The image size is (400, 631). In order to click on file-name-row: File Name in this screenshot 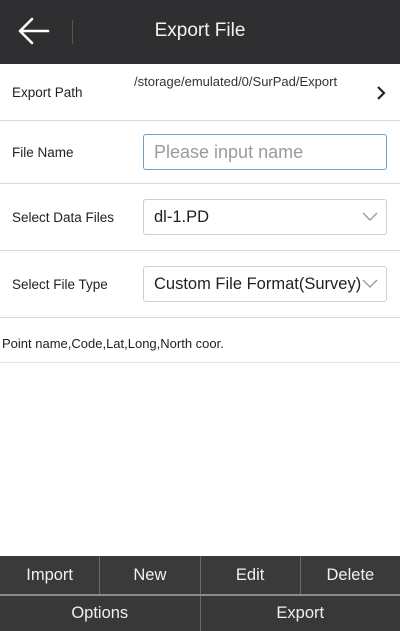, I will do `click(200, 152)`.